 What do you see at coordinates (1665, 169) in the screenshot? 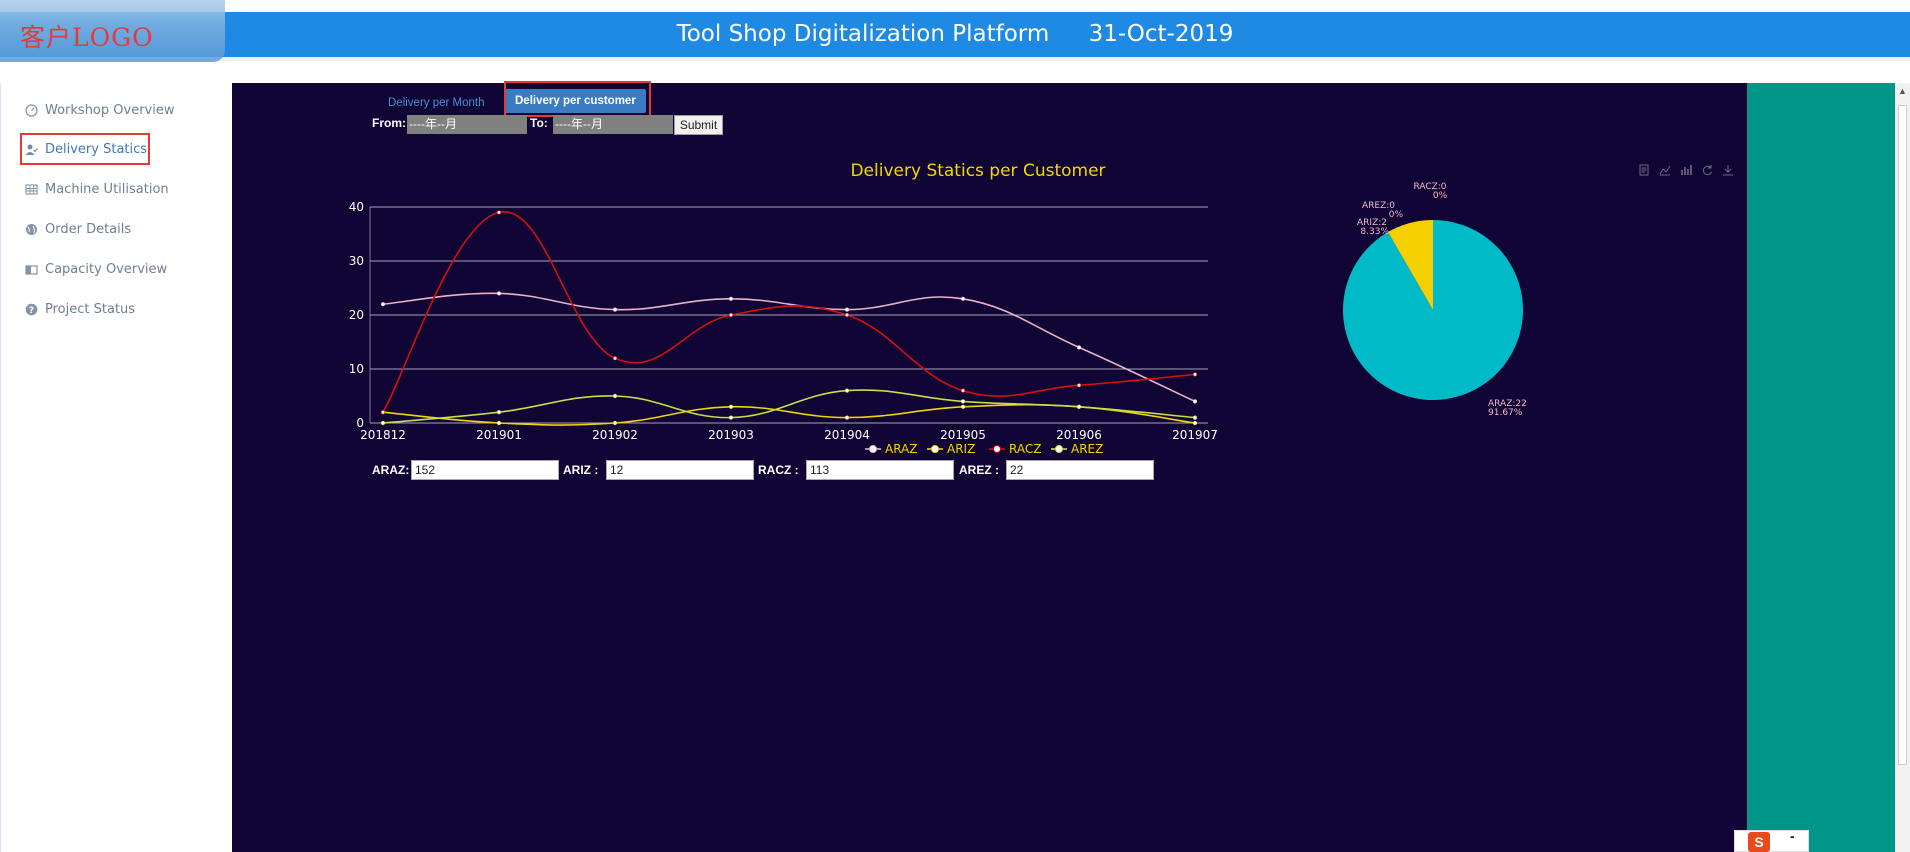
I see `line-chart-icon` at bounding box center [1665, 169].